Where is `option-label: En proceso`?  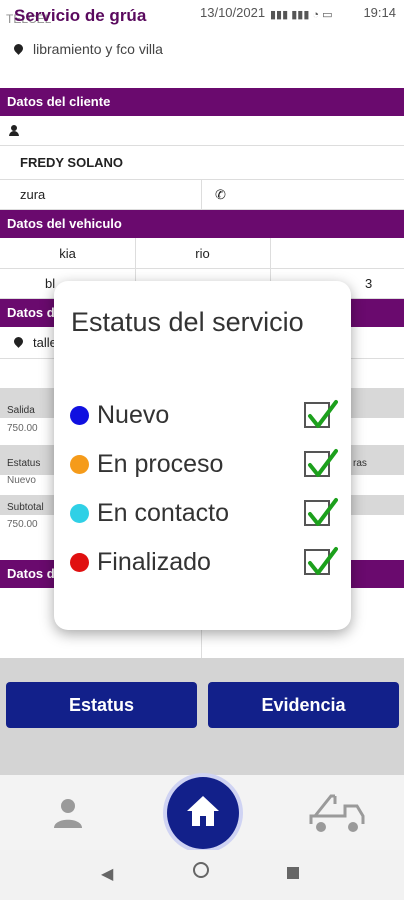
option-label: En proceso is located at coordinates (160, 463).